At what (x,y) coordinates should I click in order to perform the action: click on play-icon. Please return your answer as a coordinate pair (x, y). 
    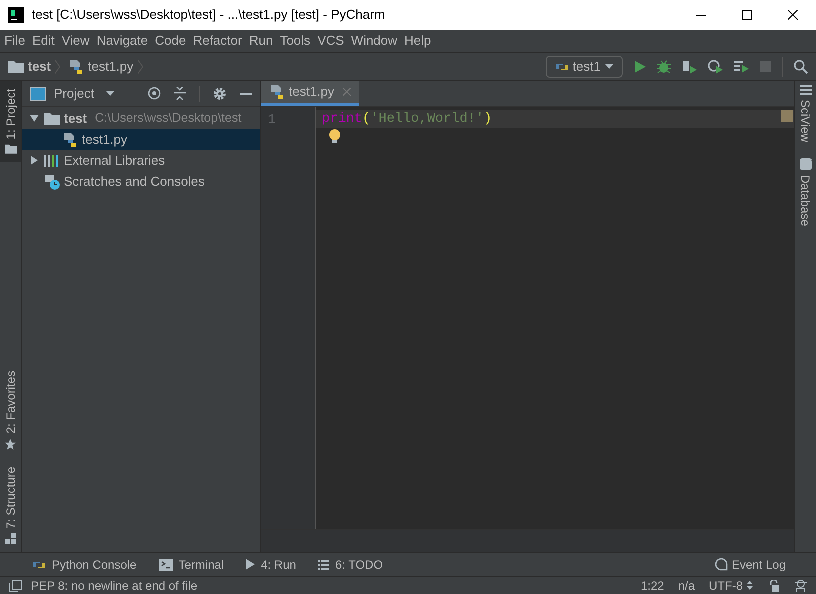
    Looking at the image, I should click on (251, 564).